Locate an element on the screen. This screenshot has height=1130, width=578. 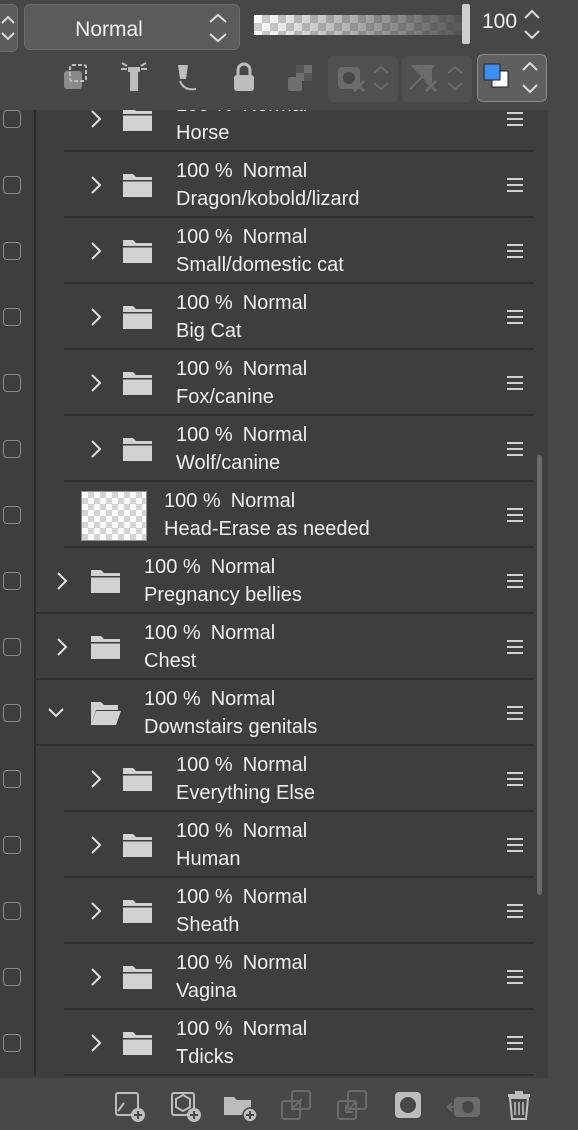
lock-transparency-icon is located at coordinates (300, 78).